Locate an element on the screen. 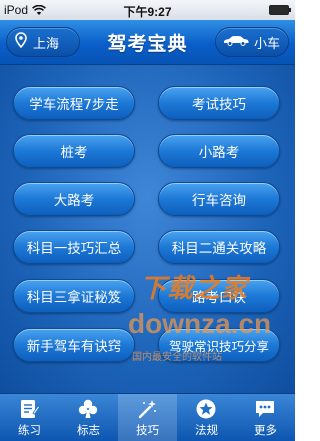  battery-icon is located at coordinates (280, 10).